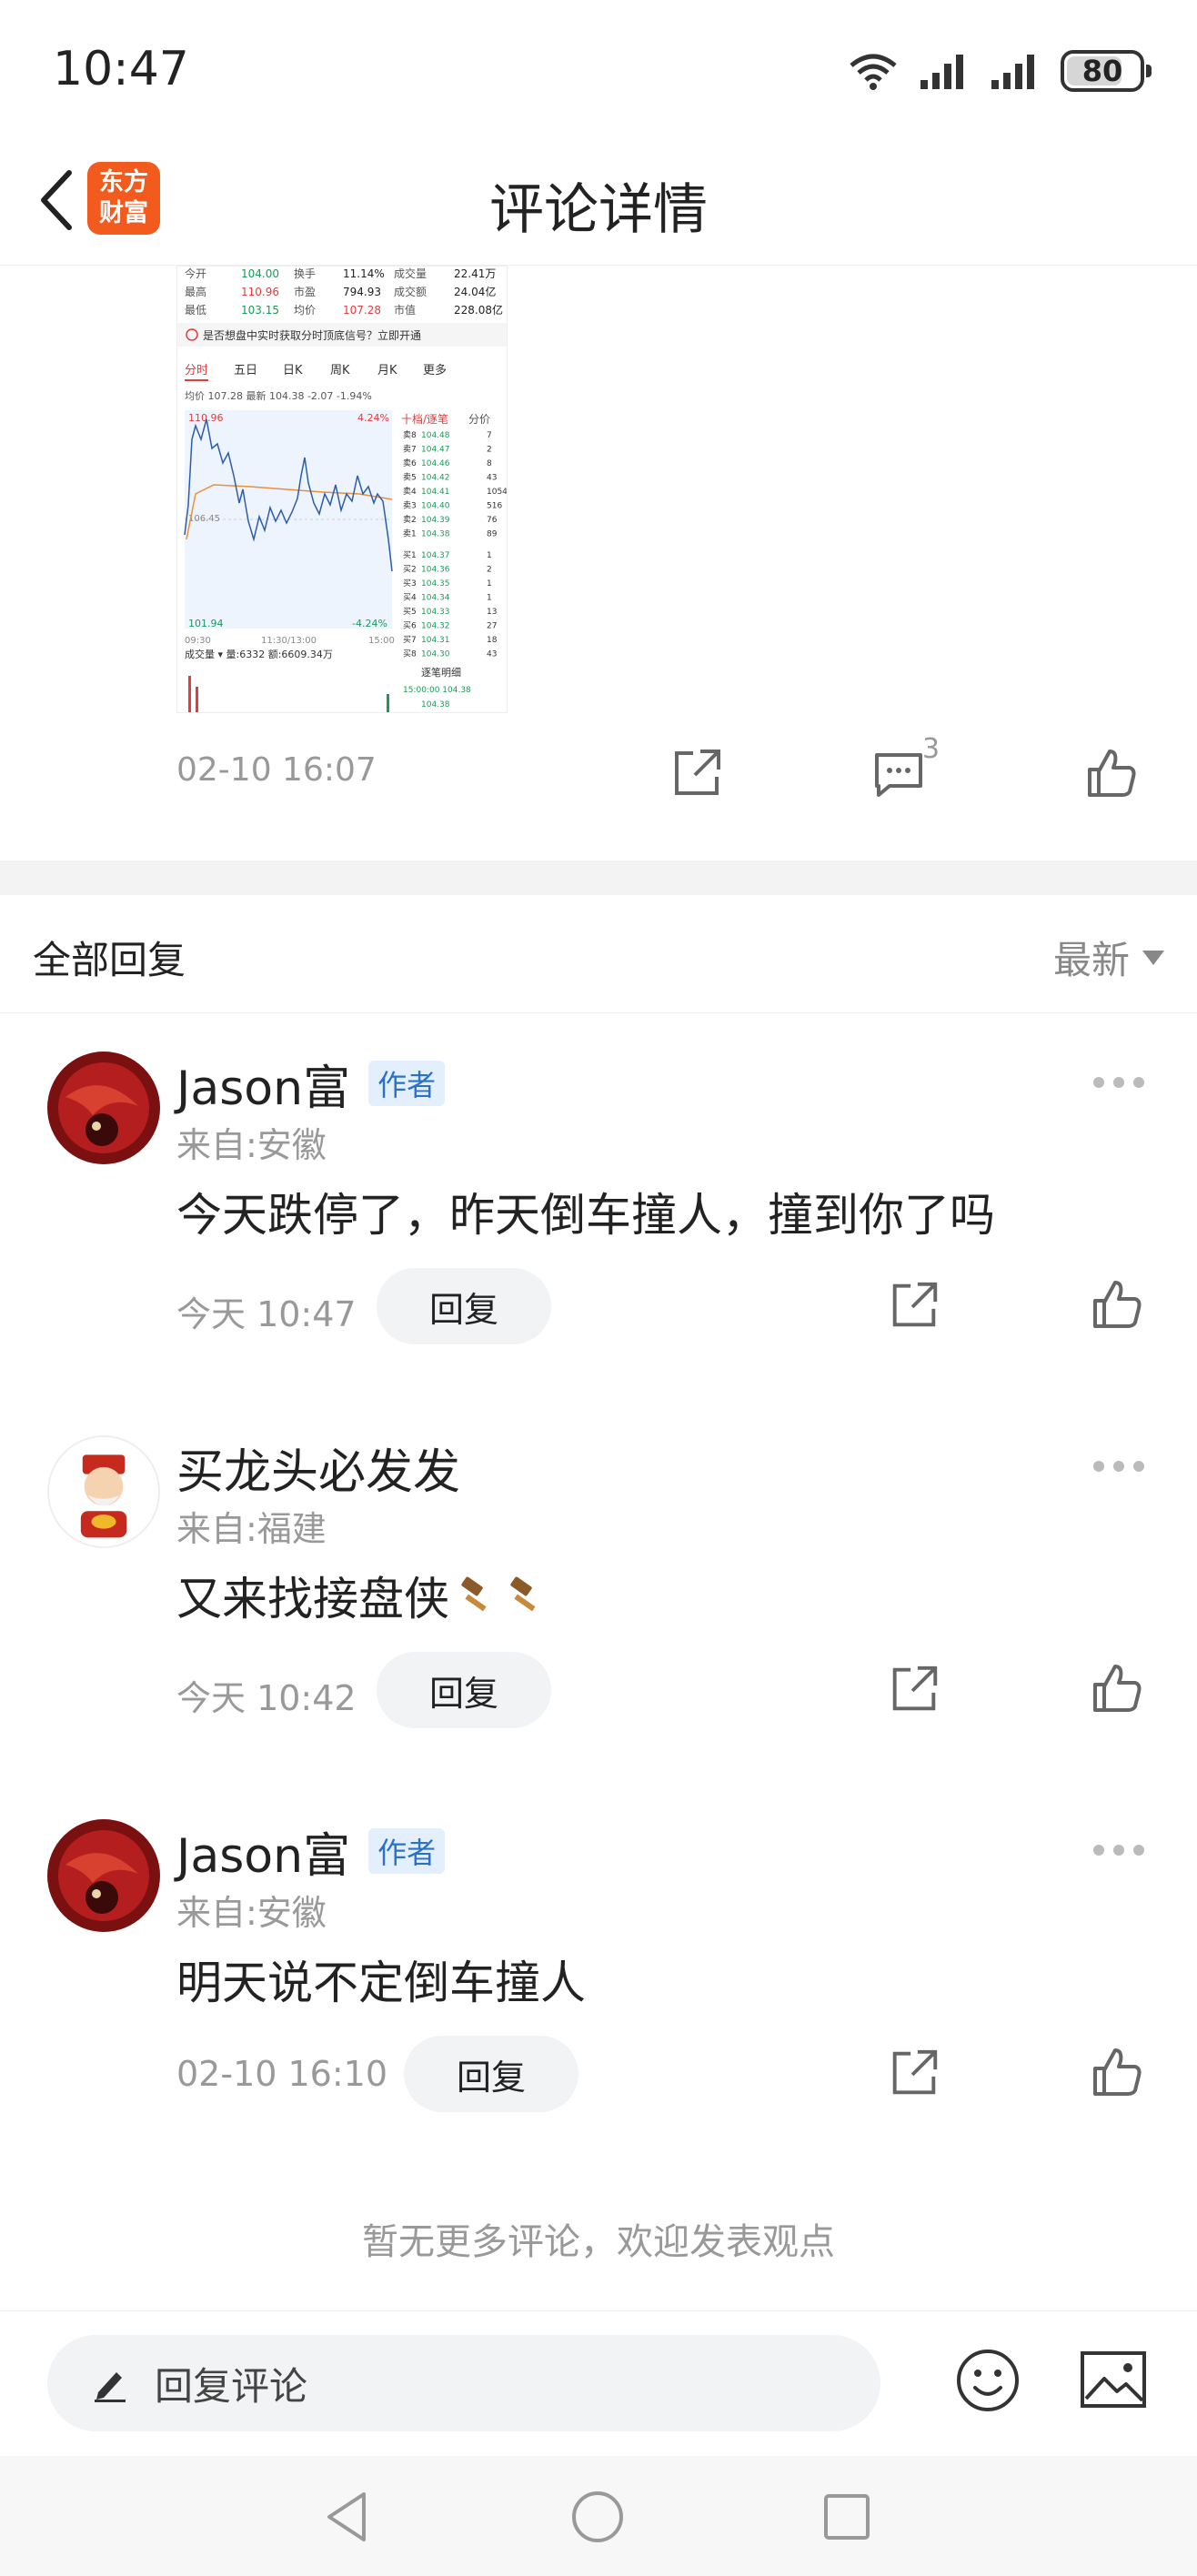 Image resolution: width=1197 pixels, height=2576 pixels. Describe the element at coordinates (658, 767) in the screenshot. I see `post-meta: 02-10 16:07 3` at that location.